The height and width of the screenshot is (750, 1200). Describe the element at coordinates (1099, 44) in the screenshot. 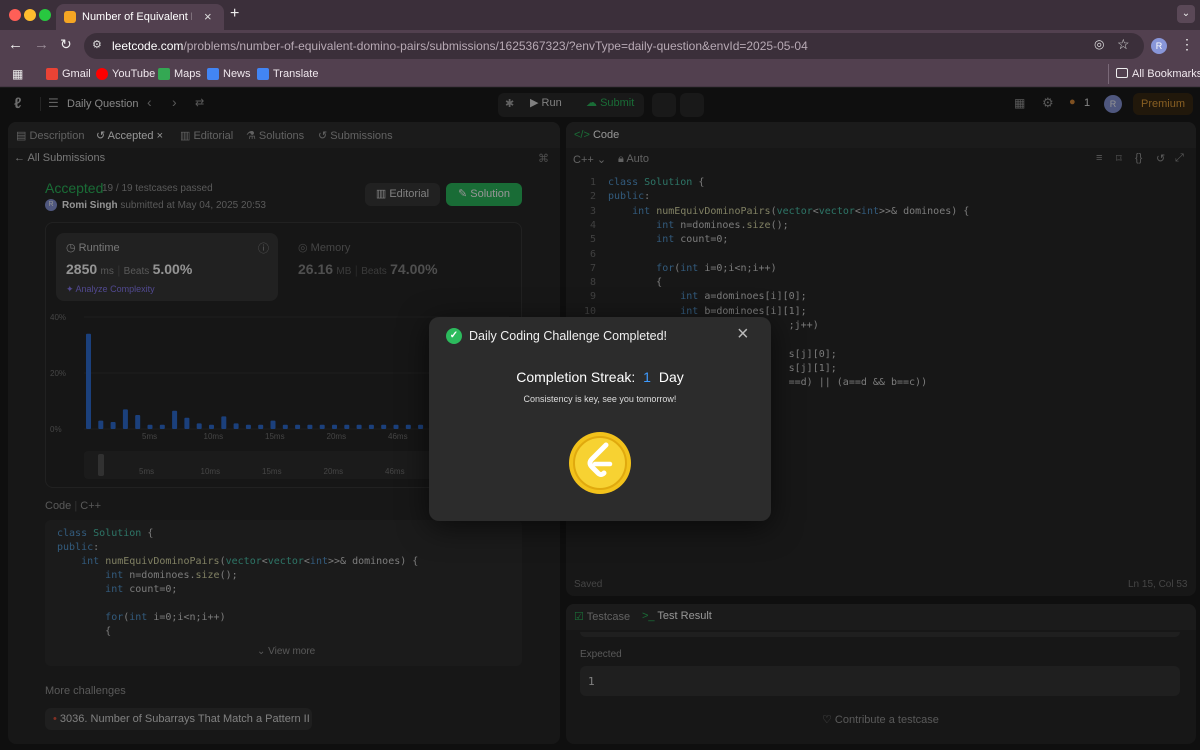

I see `eye-off-icon: ◎` at that location.